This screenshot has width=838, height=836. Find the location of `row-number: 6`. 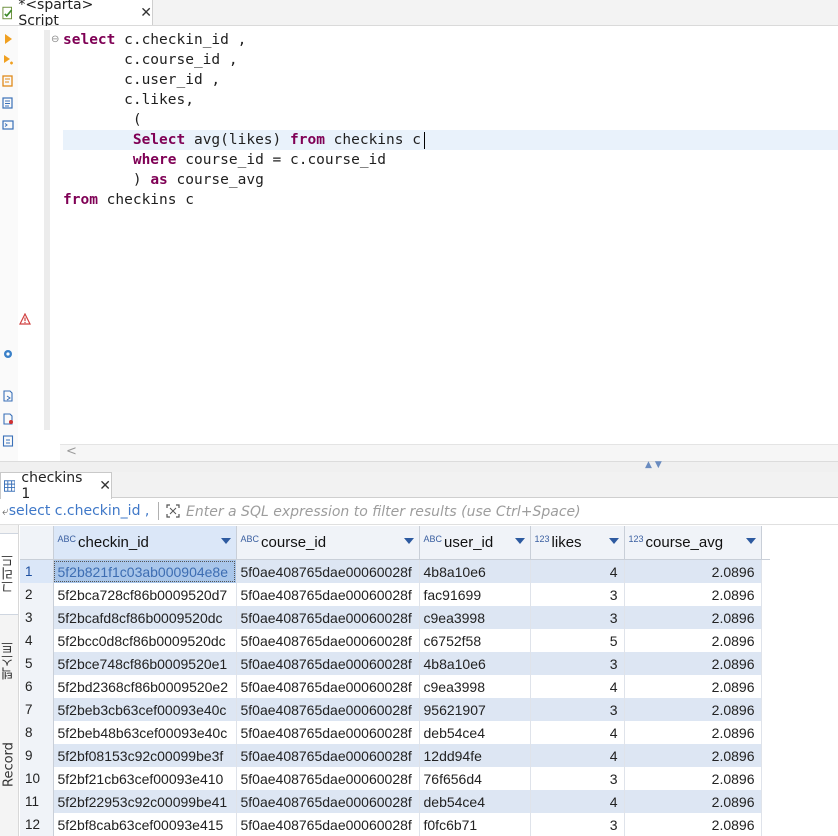

row-number: 6 is located at coordinates (37, 686).